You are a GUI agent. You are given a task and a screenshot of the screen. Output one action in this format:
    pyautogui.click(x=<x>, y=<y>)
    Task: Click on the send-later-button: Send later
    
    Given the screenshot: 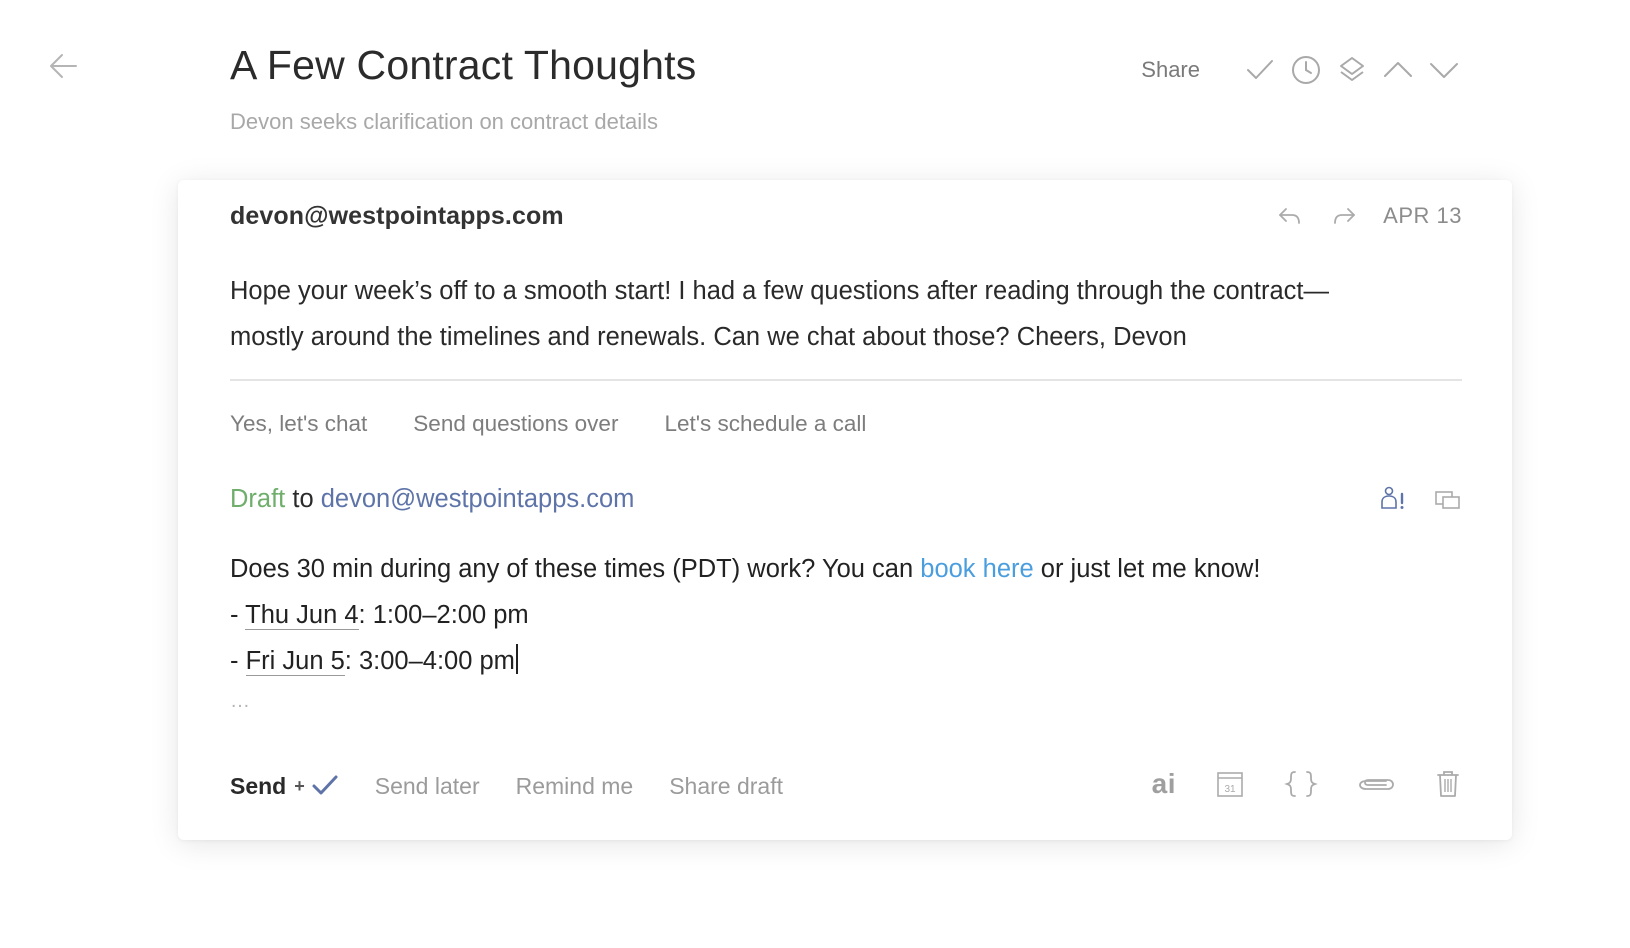 What is the action you would take?
    pyautogui.click(x=427, y=786)
    